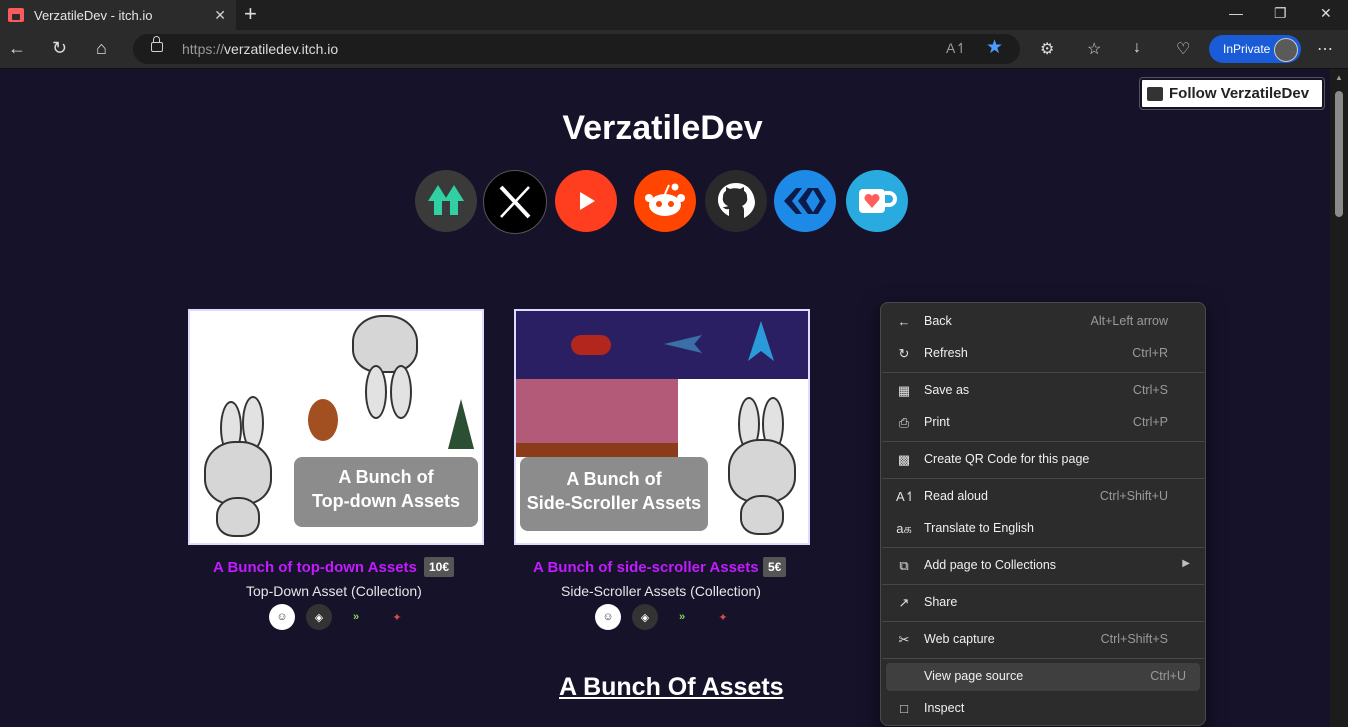  What do you see at coordinates (586, 201) in the screenshot?
I see `youtube-icon` at bounding box center [586, 201].